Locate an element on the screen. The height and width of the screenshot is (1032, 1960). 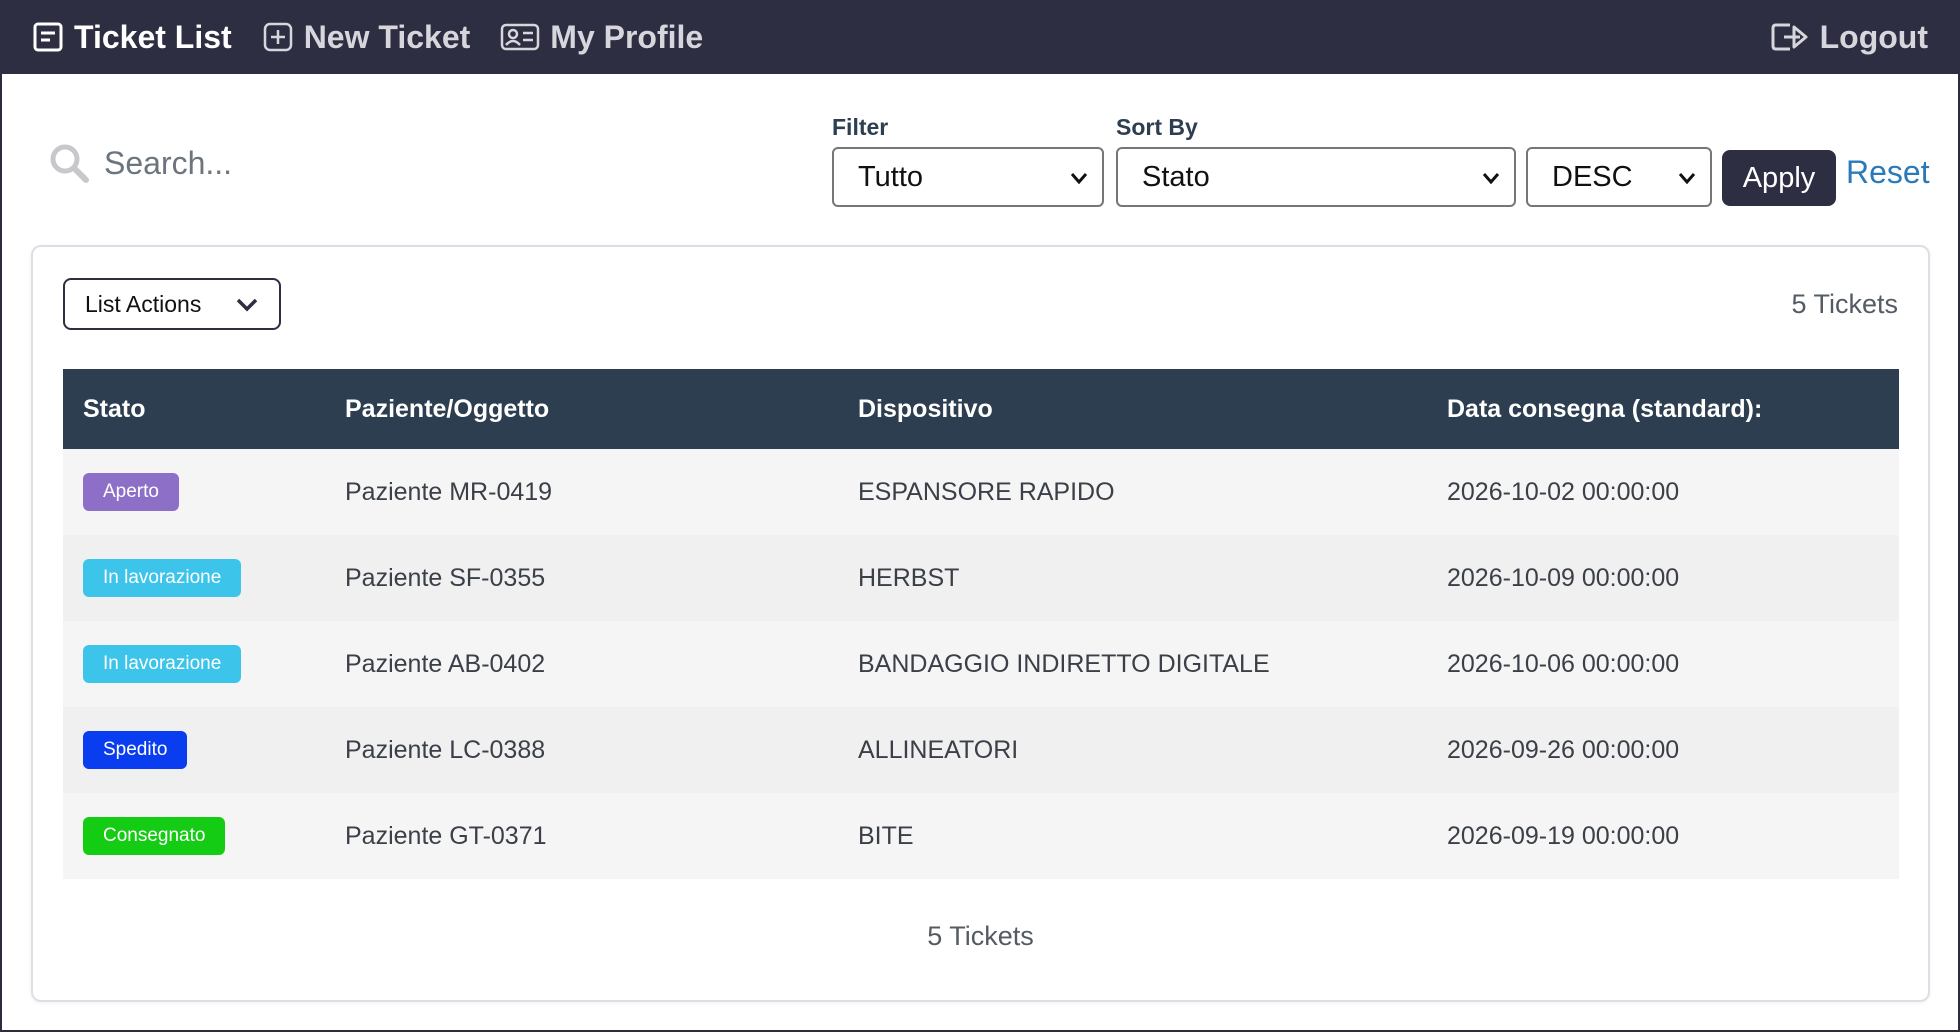
date-cell: 2026-10-09 00:00:00 is located at coordinates (1563, 577).